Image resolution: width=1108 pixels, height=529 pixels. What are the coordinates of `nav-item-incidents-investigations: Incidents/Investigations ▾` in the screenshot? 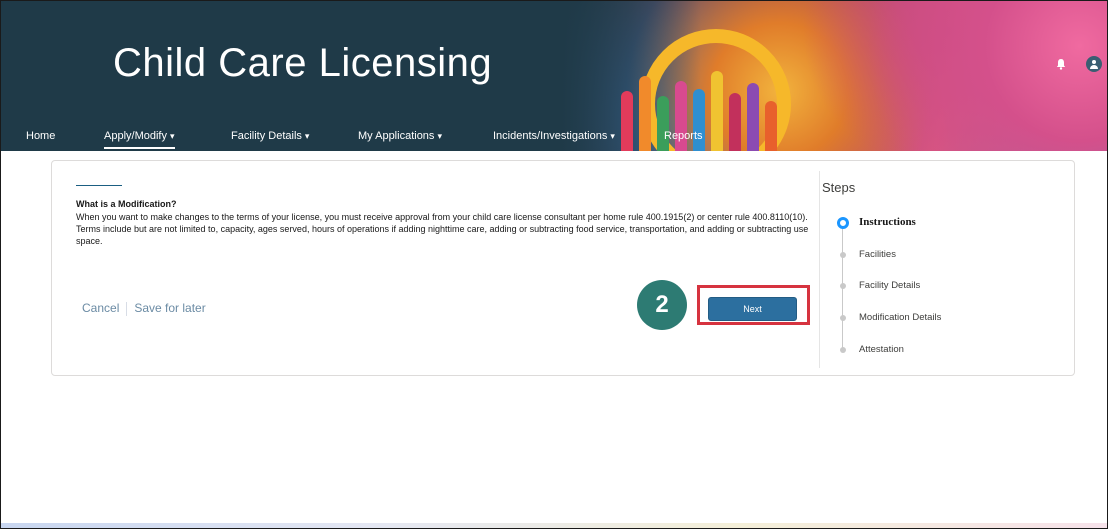 It's located at (554, 138).